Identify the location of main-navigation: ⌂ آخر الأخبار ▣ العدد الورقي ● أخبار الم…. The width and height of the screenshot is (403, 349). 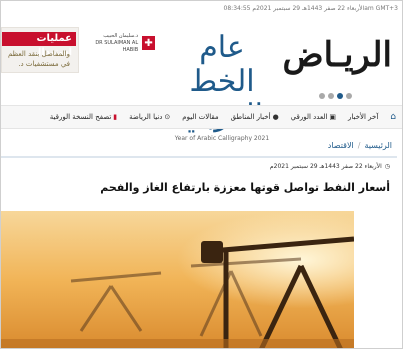
(201, 117).